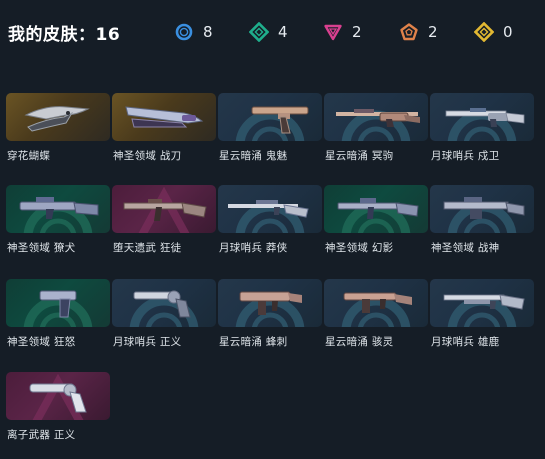 This screenshot has width=545, height=459. What do you see at coordinates (484, 32) in the screenshot?
I see `ultra-tier-icon` at bounding box center [484, 32].